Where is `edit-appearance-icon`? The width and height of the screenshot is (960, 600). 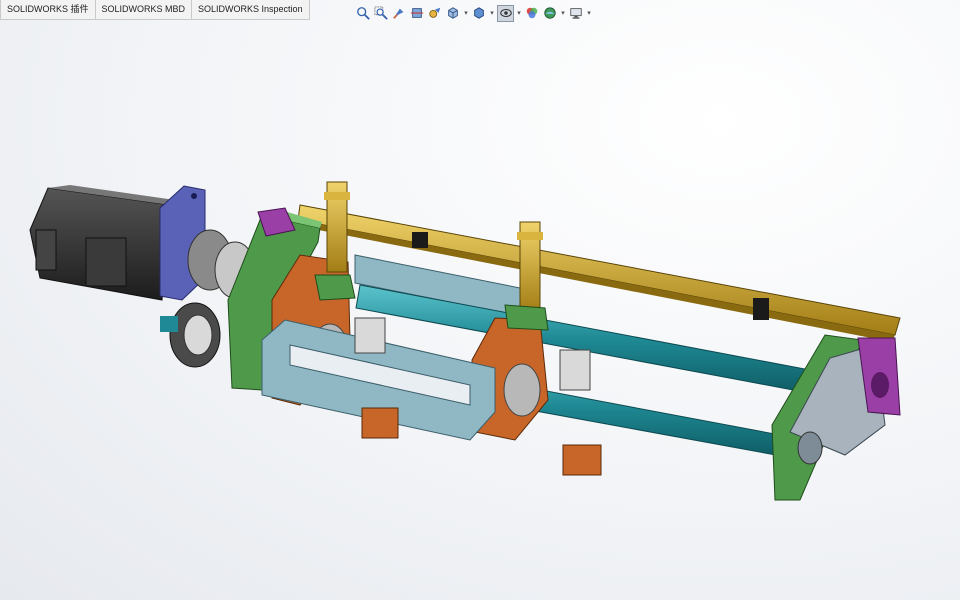 edit-appearance-icon is located at coordinates (532, 13).